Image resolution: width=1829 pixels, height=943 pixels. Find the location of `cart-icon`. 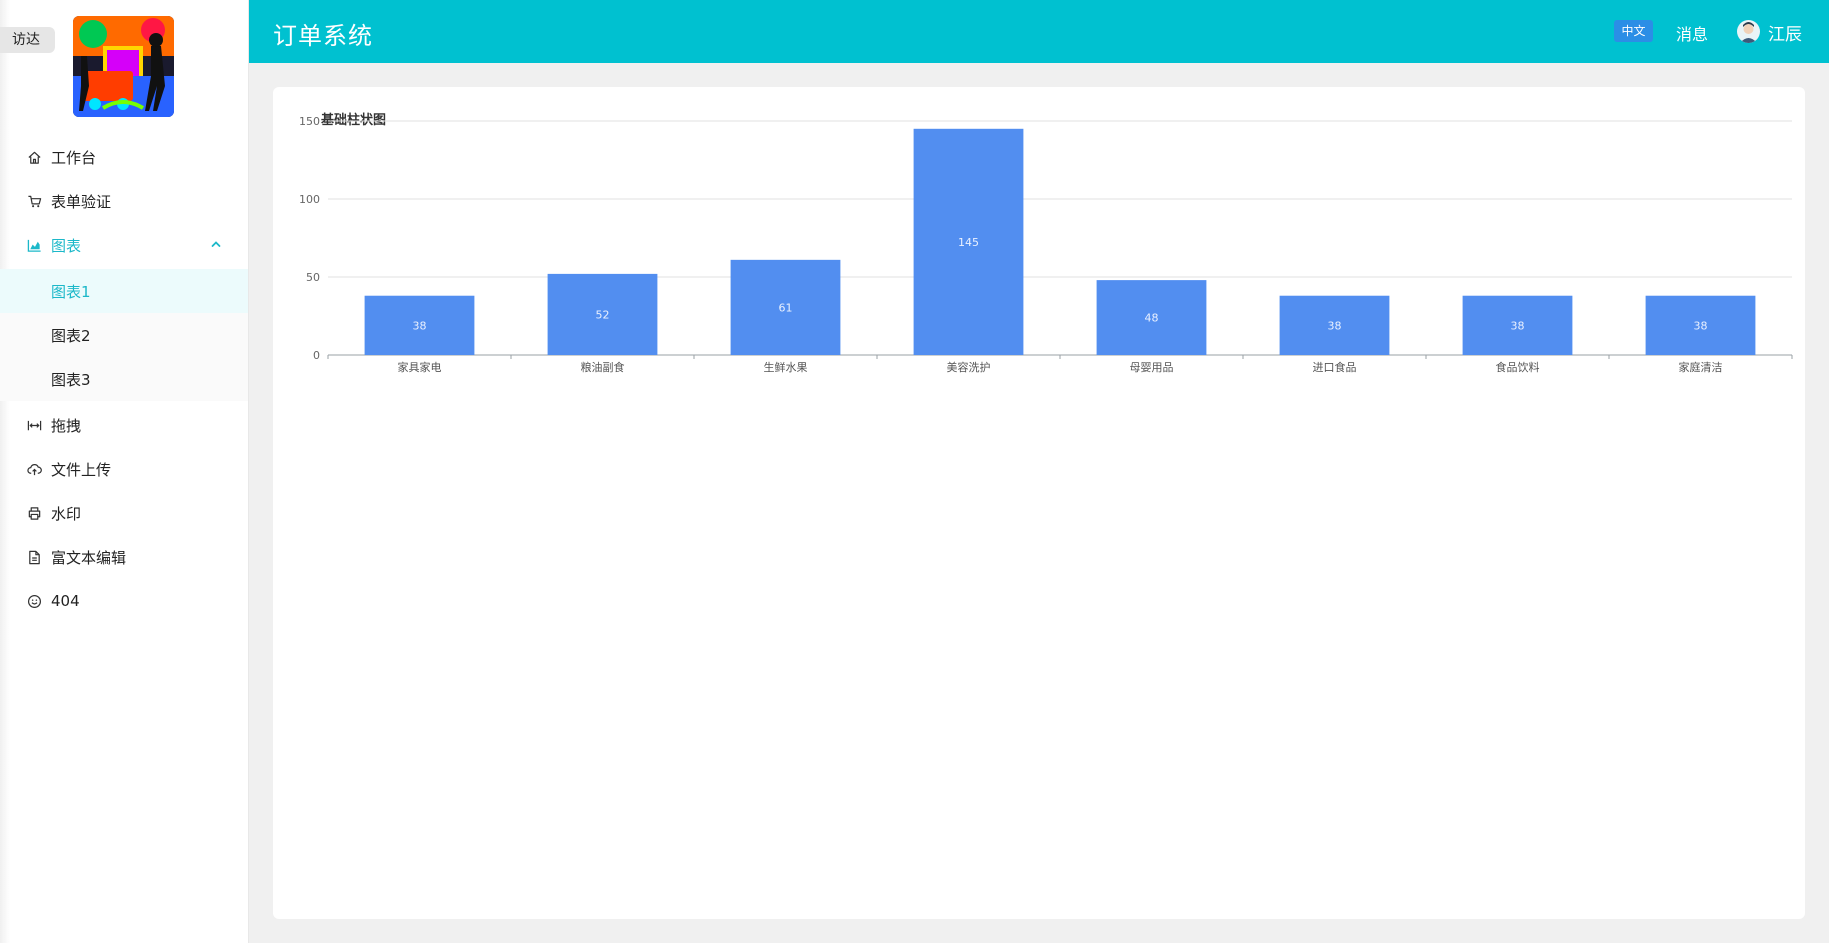

cart-icon is located at coordinates (34, 201).